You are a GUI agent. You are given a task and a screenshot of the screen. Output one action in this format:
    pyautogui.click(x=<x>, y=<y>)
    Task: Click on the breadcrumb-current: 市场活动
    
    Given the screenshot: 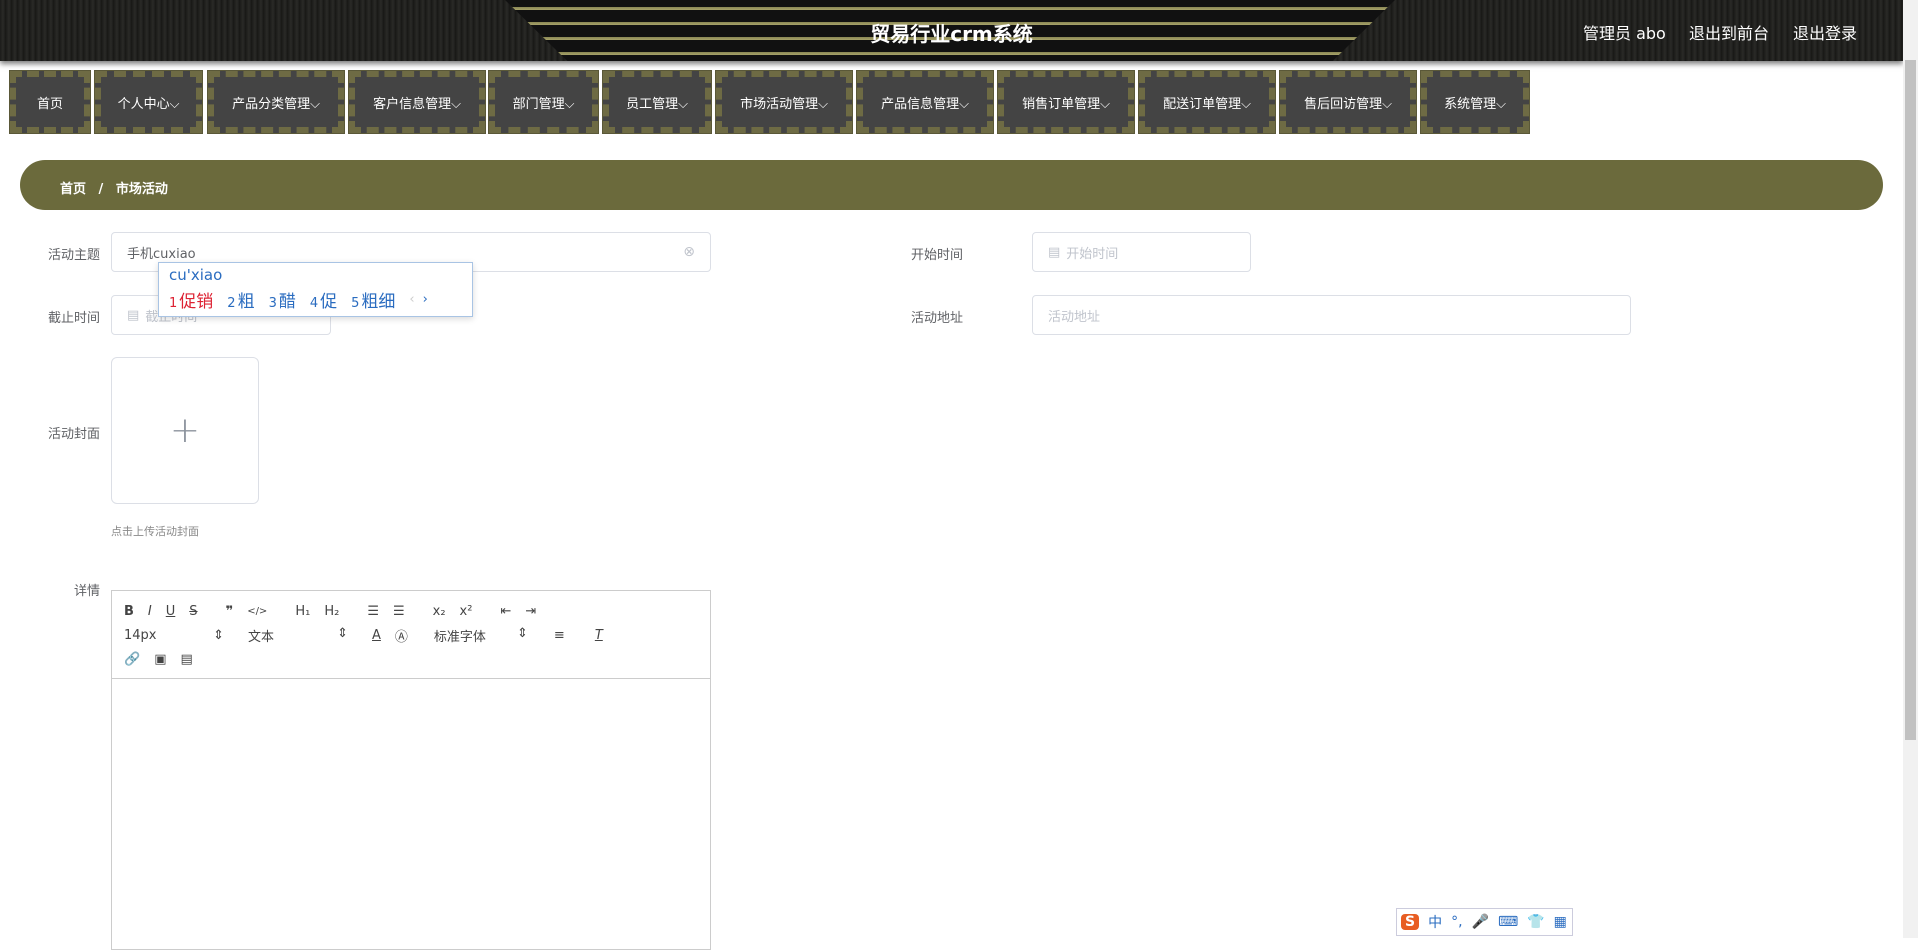 What is the action you would take?
    pyautogui.click(x=141, y=189)
    